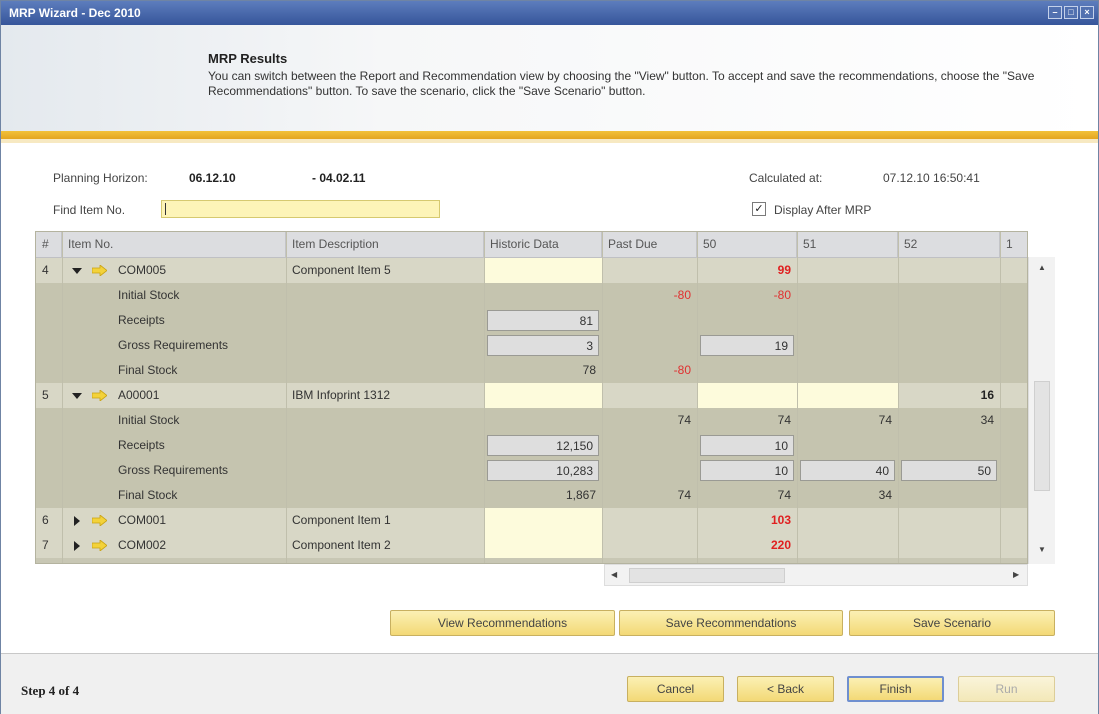  I want to click on view-recommendations-button: View Recommendations, so click(502, 623).